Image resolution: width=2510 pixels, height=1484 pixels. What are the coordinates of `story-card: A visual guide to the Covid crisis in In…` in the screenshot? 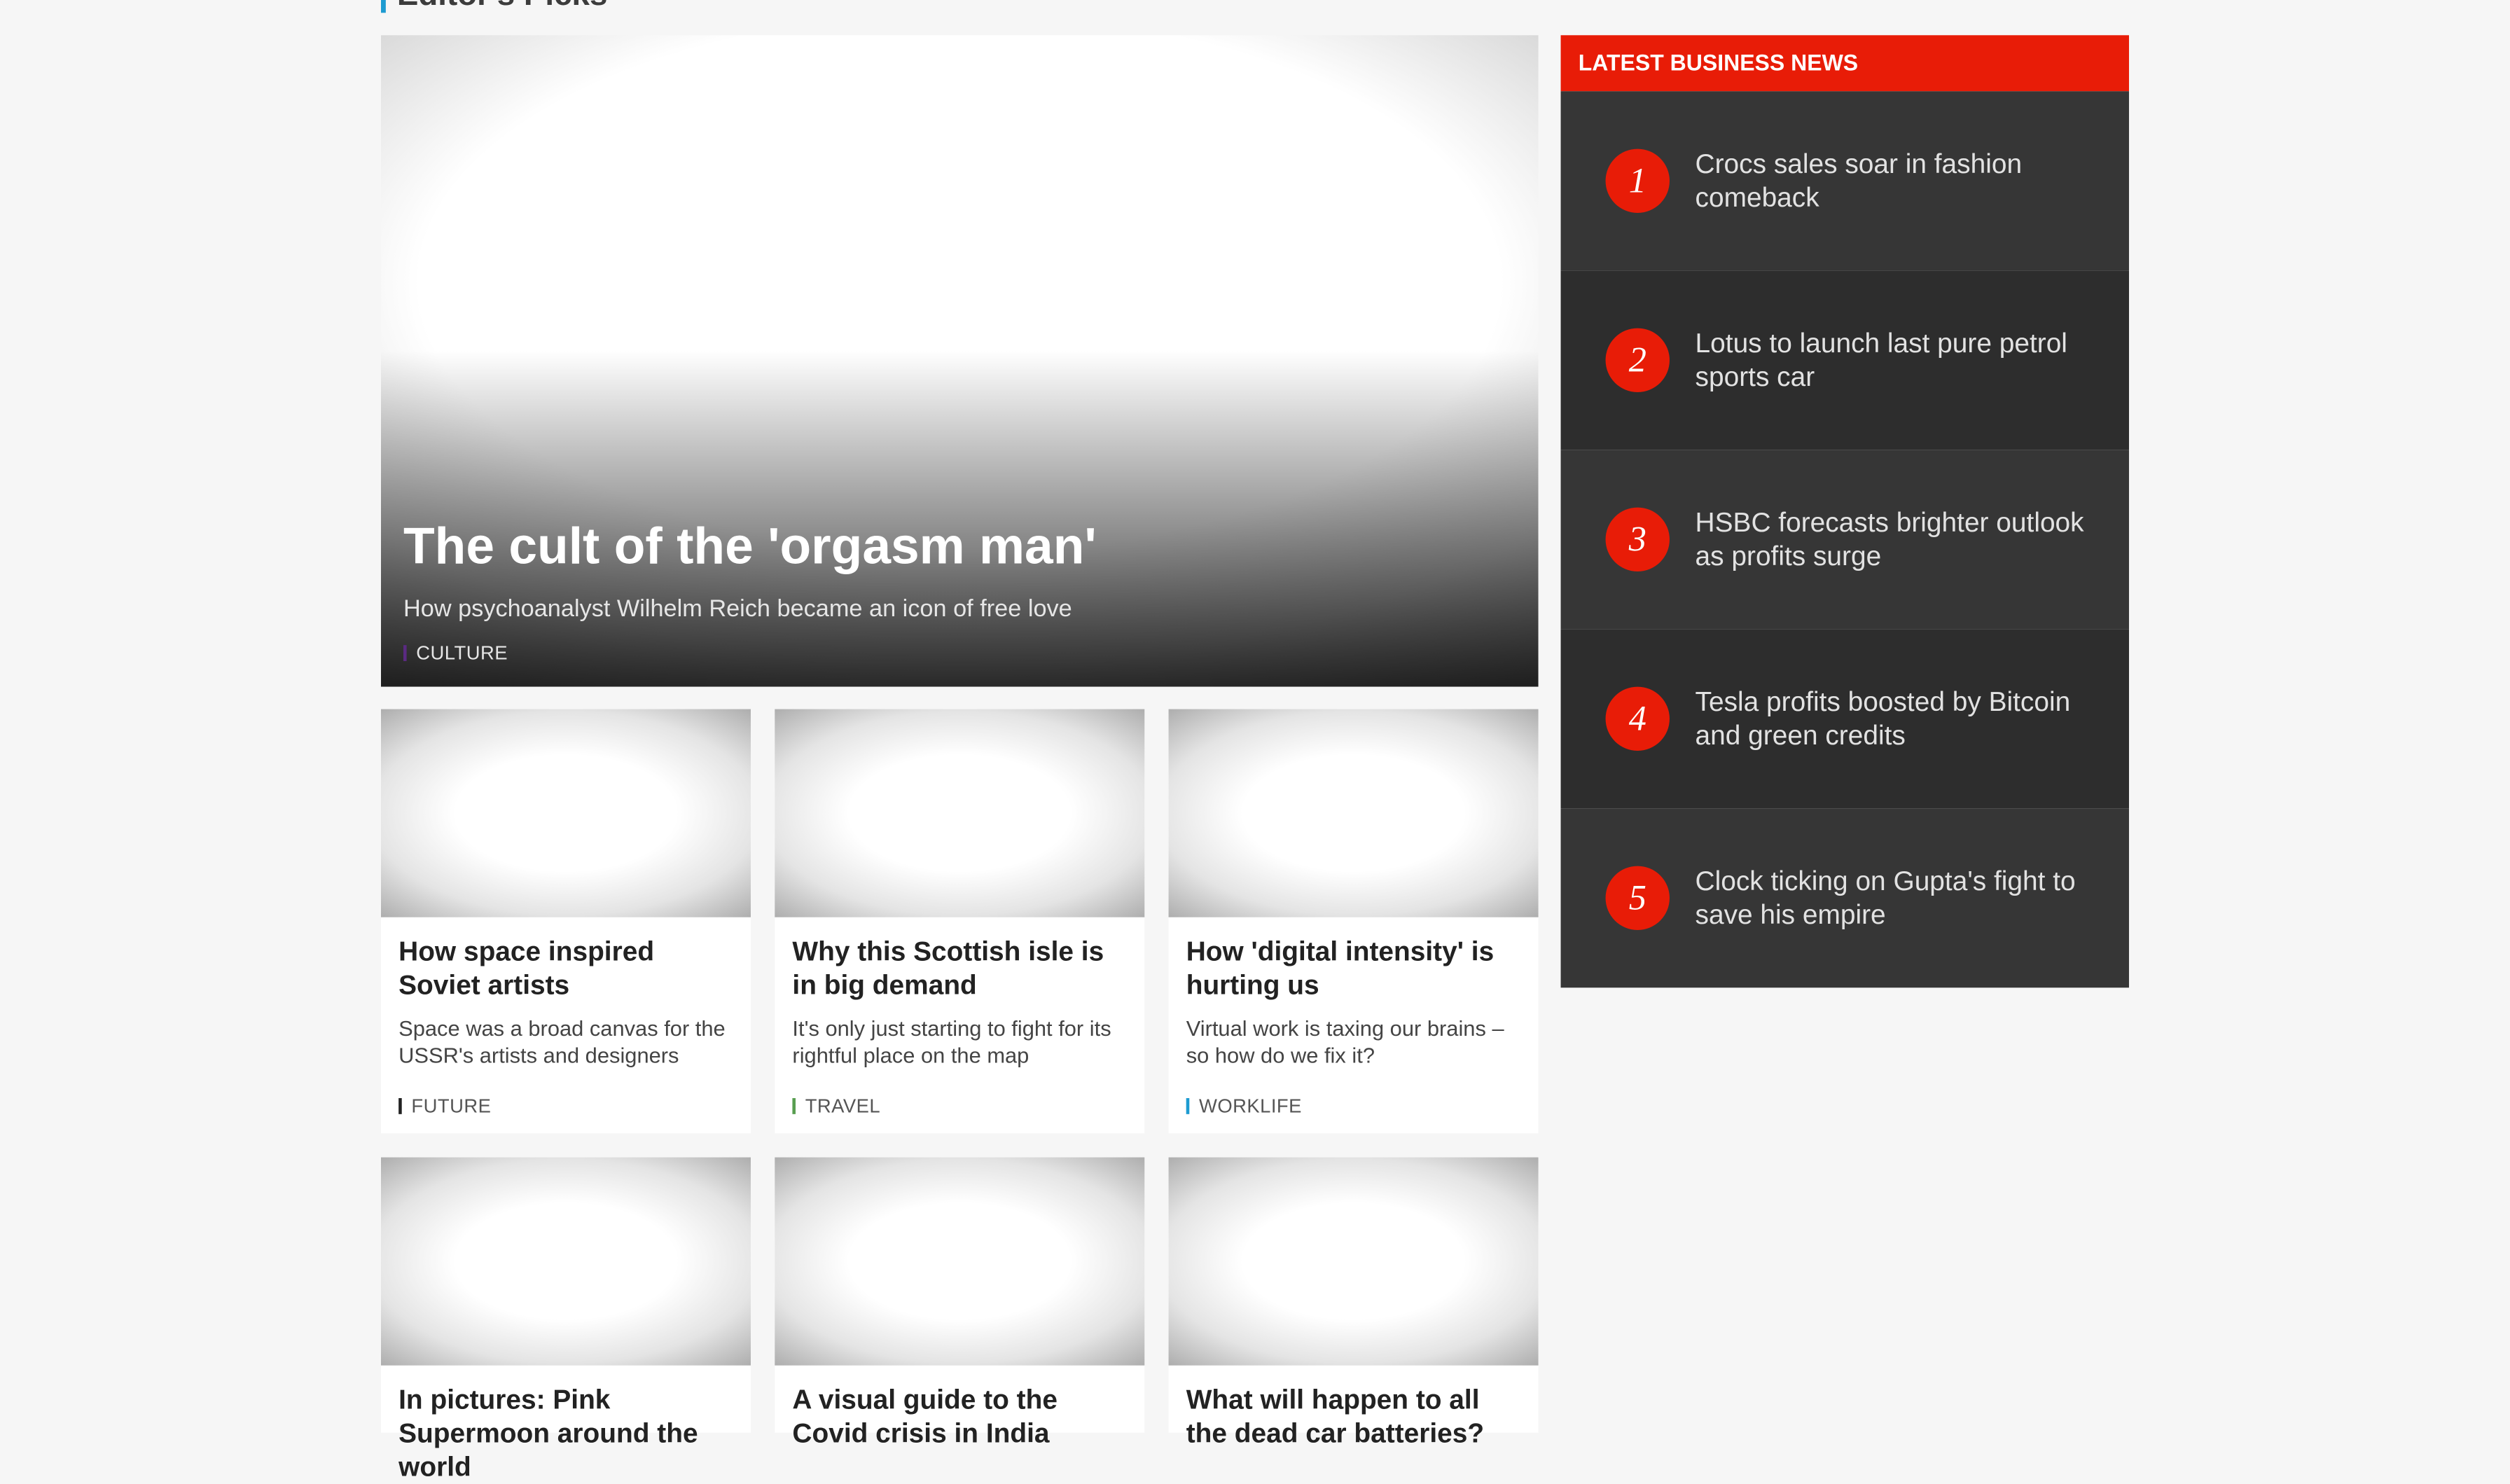 It's located at (960, 1303).